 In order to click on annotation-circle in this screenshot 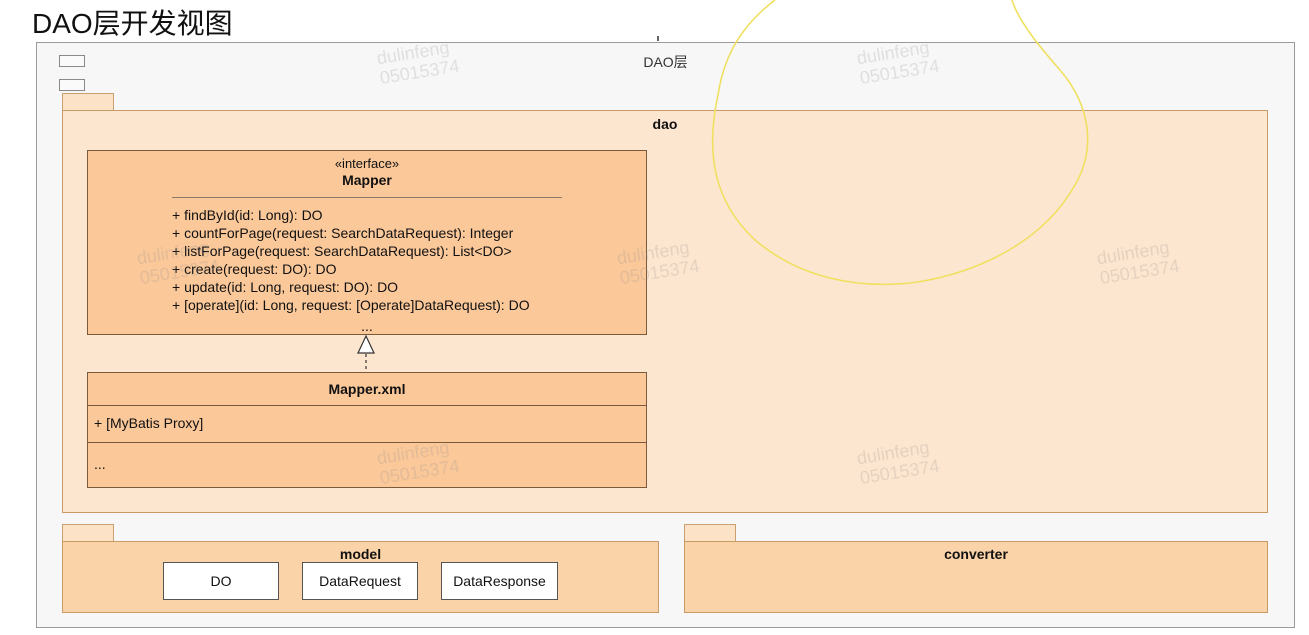, I will do `click(900, 143)`.